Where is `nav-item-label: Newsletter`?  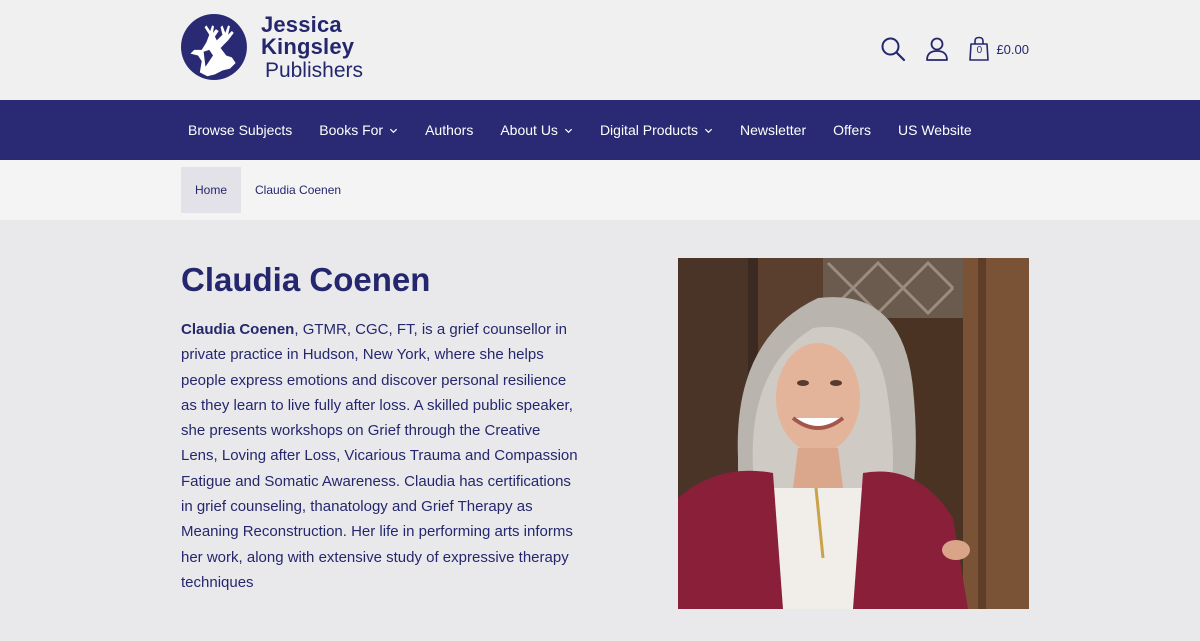
nav-item-label: Newsletter is located at coordinates (773, 130).